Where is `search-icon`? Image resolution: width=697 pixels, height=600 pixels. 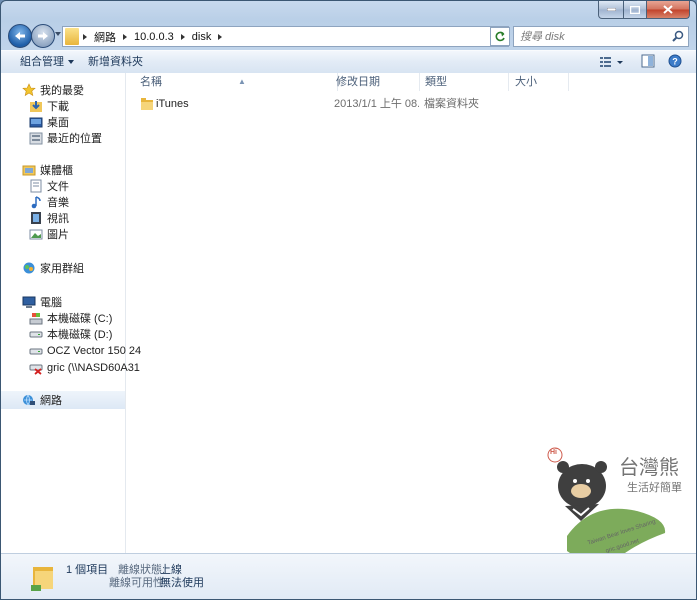
search-icon is located at coordinates (678, 36).